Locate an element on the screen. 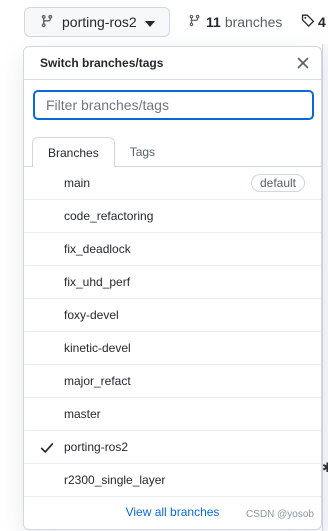 This screenshot has width=328, height=531. tab-branches: Branches is located at coordinates (73, 152).